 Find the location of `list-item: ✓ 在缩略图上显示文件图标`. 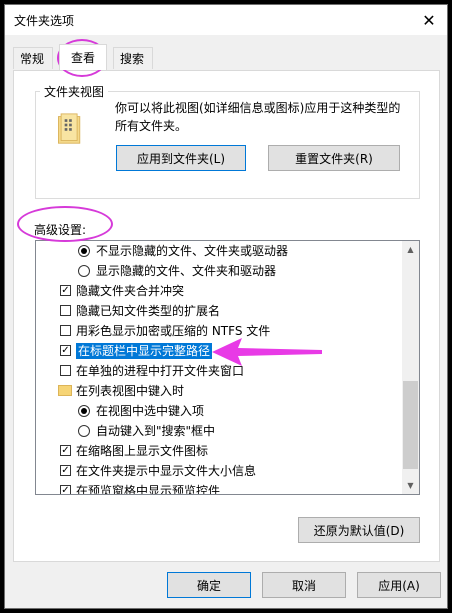

list-item: ✓ 在缩略图上显示文件图标 is located at coordinates (219, 451).